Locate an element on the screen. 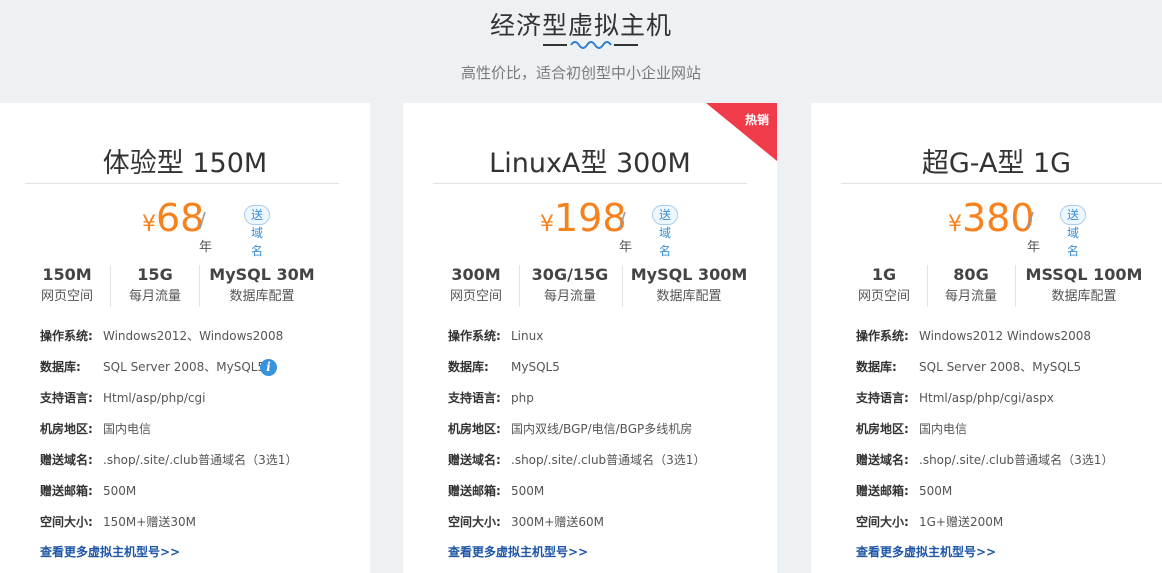 The height and width of the screenshot is (573, 1162). stat-value: MSSQL 100M is located at coordinates (1084, 274).